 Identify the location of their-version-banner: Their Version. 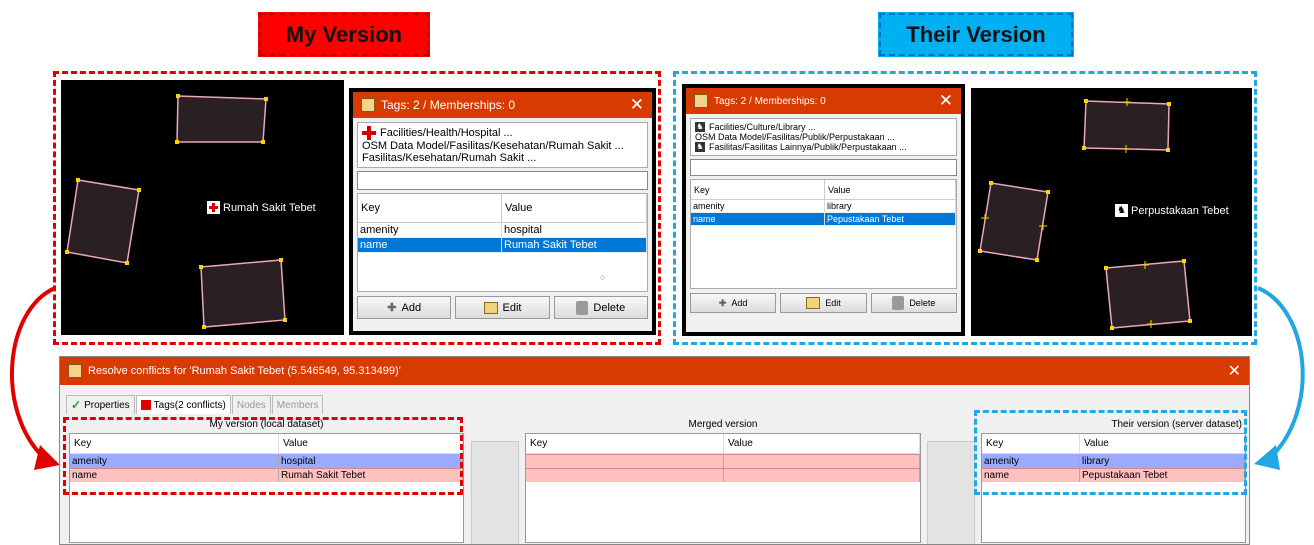
(976, 34).